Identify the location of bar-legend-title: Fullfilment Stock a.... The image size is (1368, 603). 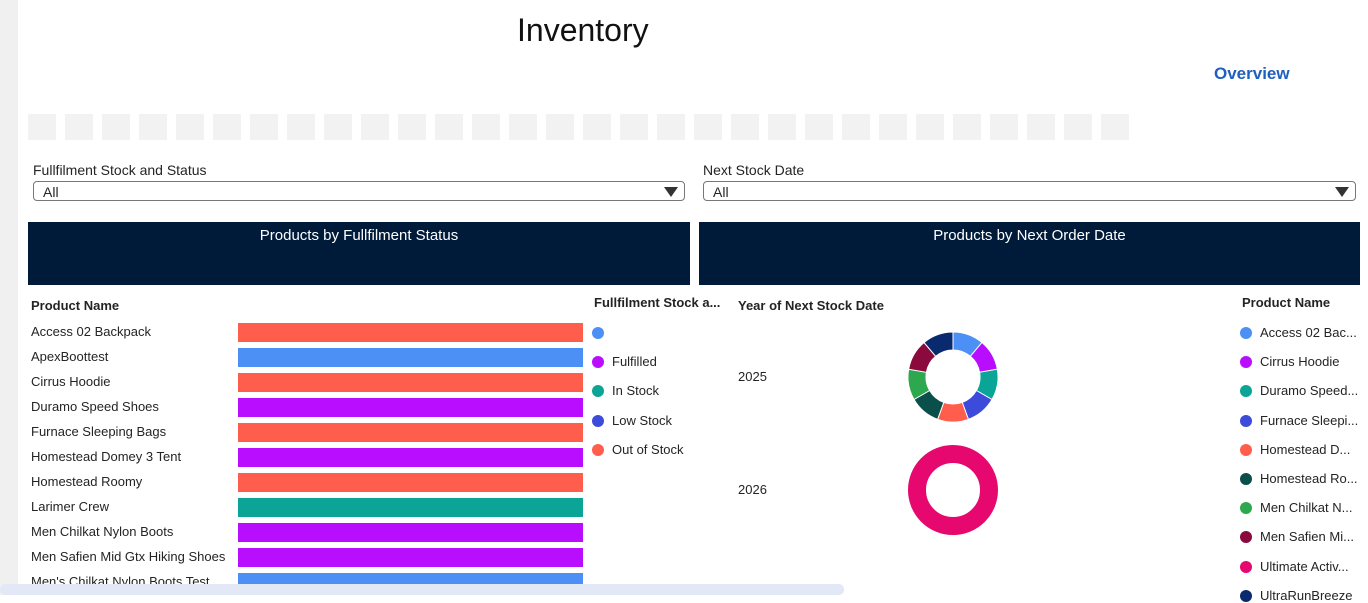
(657, 302).